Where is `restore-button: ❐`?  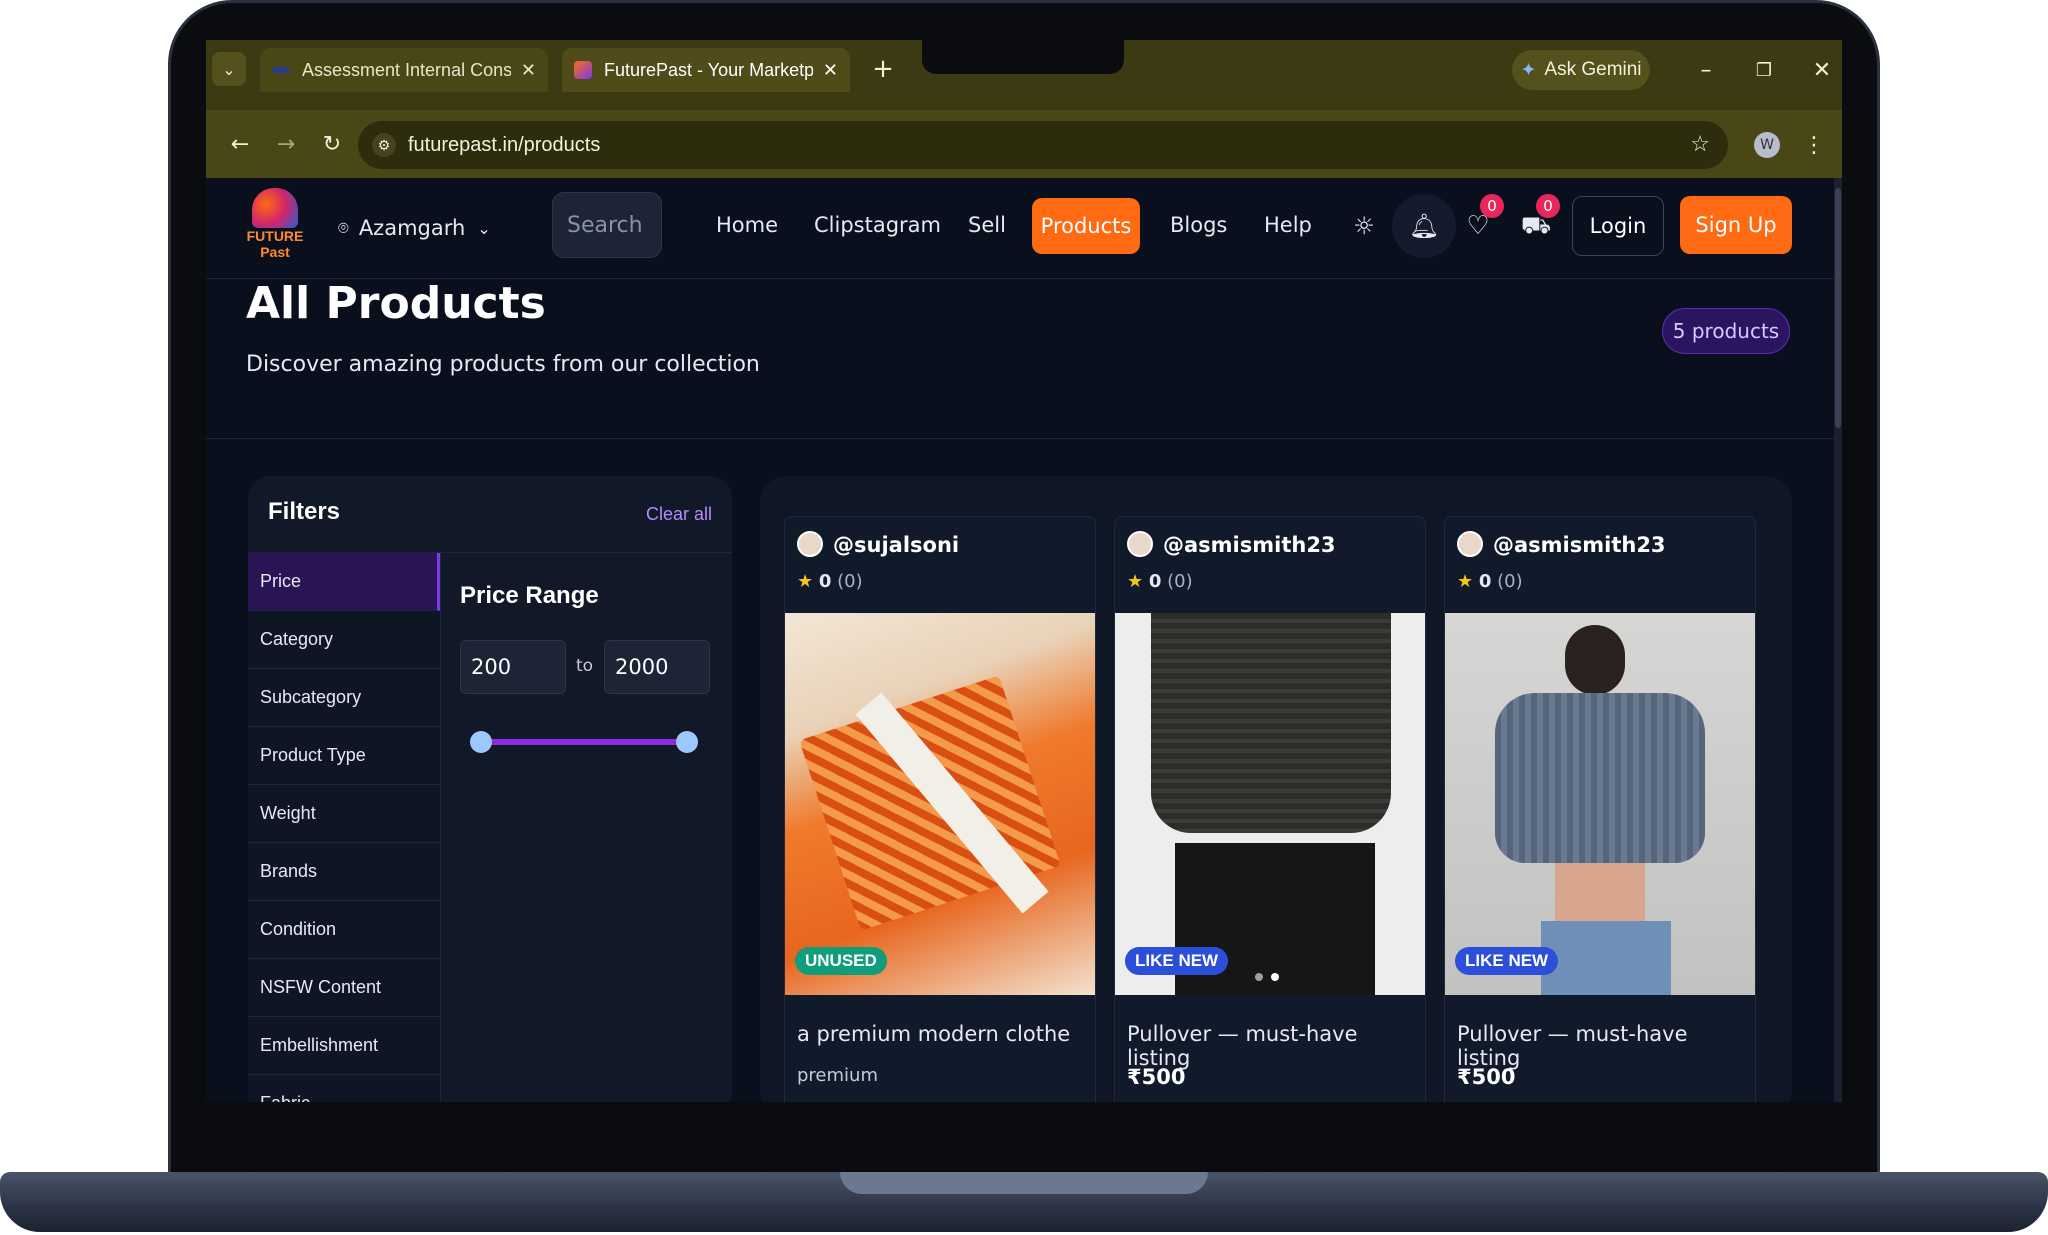
restore-button: ❐ is located at coordinates (1764, 70).